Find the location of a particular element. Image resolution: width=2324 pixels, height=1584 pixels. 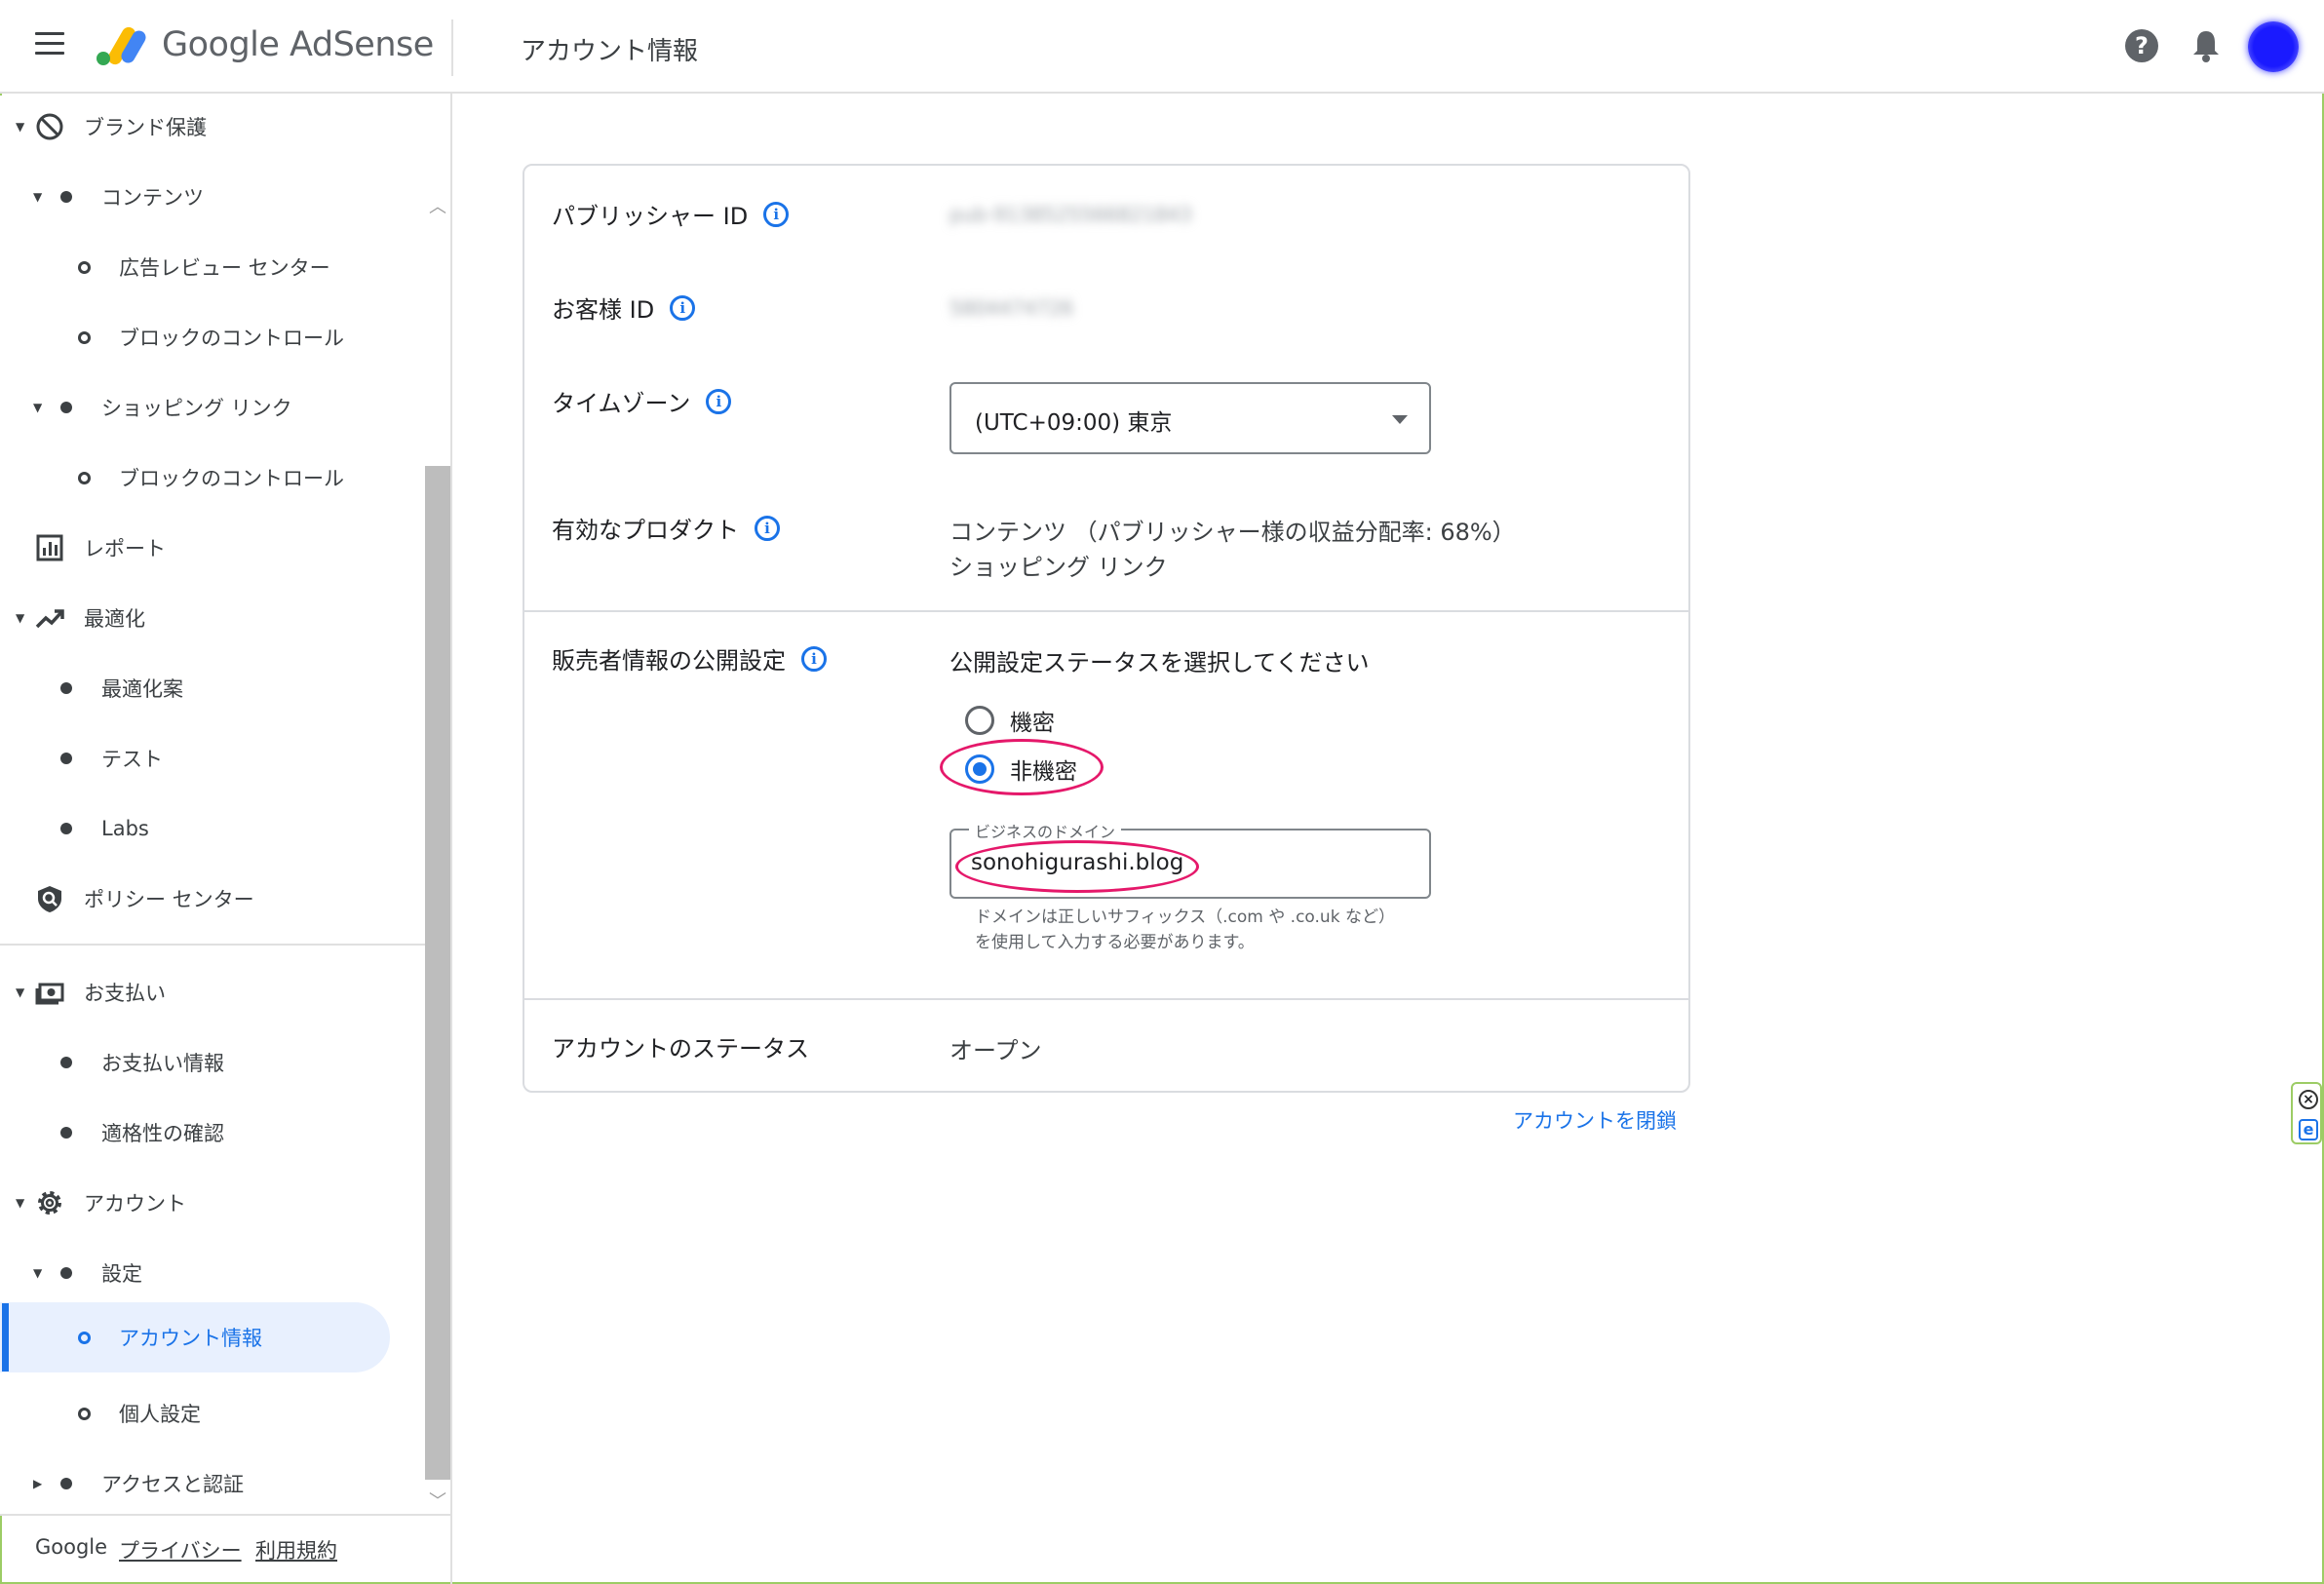

top-bar: Google AdSense アカウント情報 ? is located at coordinates (1162, 47).